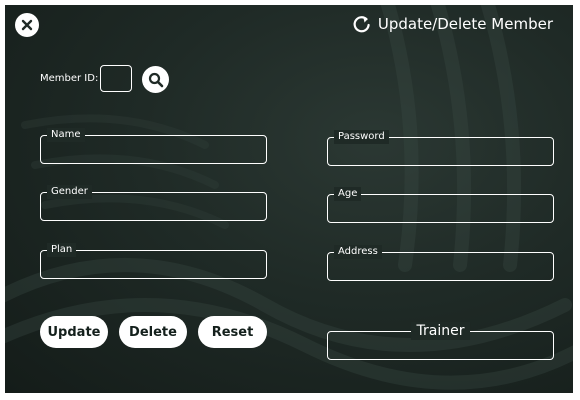  I want to click on trainer-field-label: Trainer, so click(440, 331).